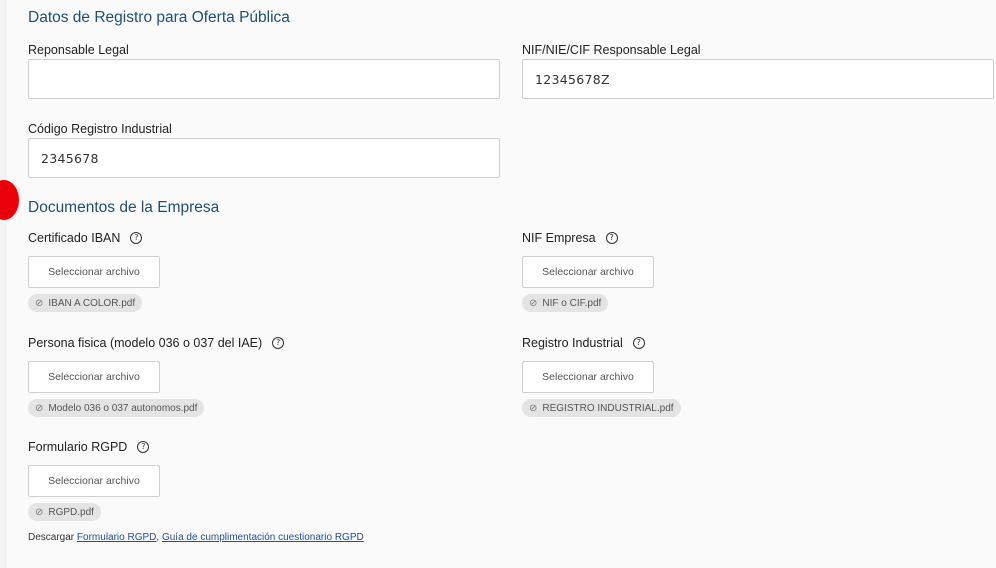 This screenshot has width=996, height=568. What do you see at coordinates (588, 377) in the screenshot?
I see `select-file-button-registro: Seleccionar archivo` at bounding box center [588, 377].